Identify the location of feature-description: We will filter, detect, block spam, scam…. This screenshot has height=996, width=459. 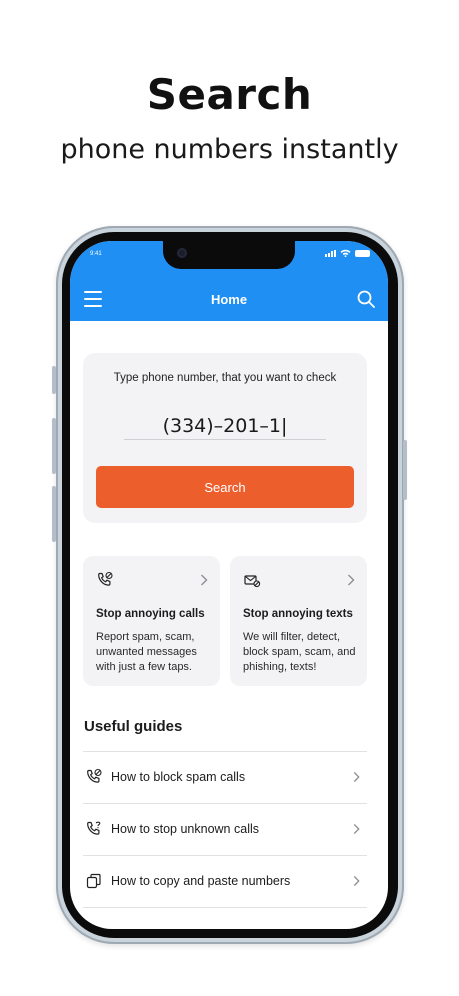
(299, 652).